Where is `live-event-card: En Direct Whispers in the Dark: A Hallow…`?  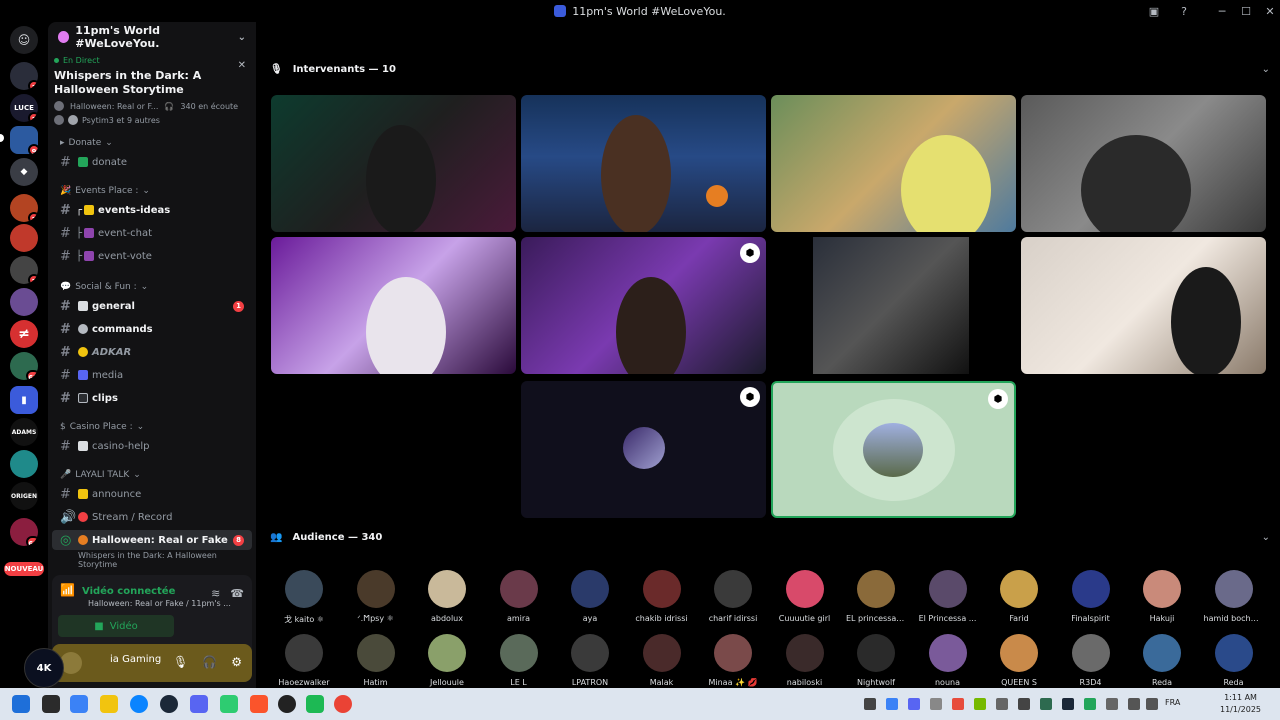
live-event-card: En Direct Whispers in the Dark: A Hallow… is located at coordinates (152, 96).